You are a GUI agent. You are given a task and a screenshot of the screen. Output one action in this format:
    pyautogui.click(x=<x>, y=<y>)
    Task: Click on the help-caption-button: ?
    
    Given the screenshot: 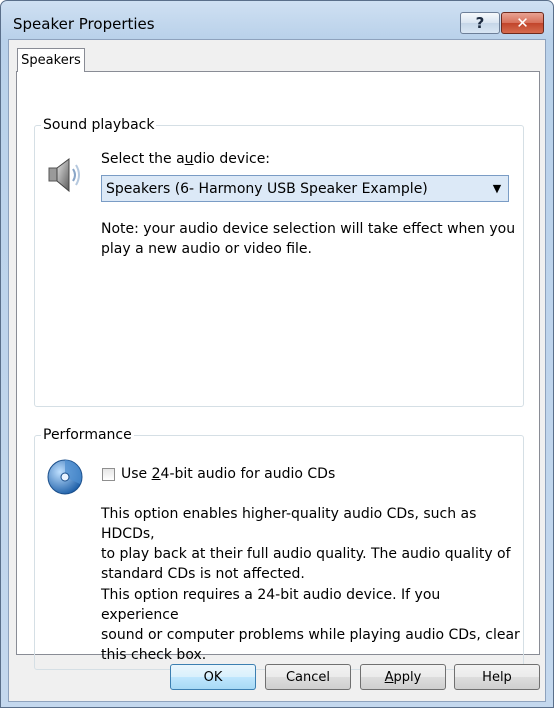 What is the action you would take?
    pyautogui.click(x=480, y=23)
    